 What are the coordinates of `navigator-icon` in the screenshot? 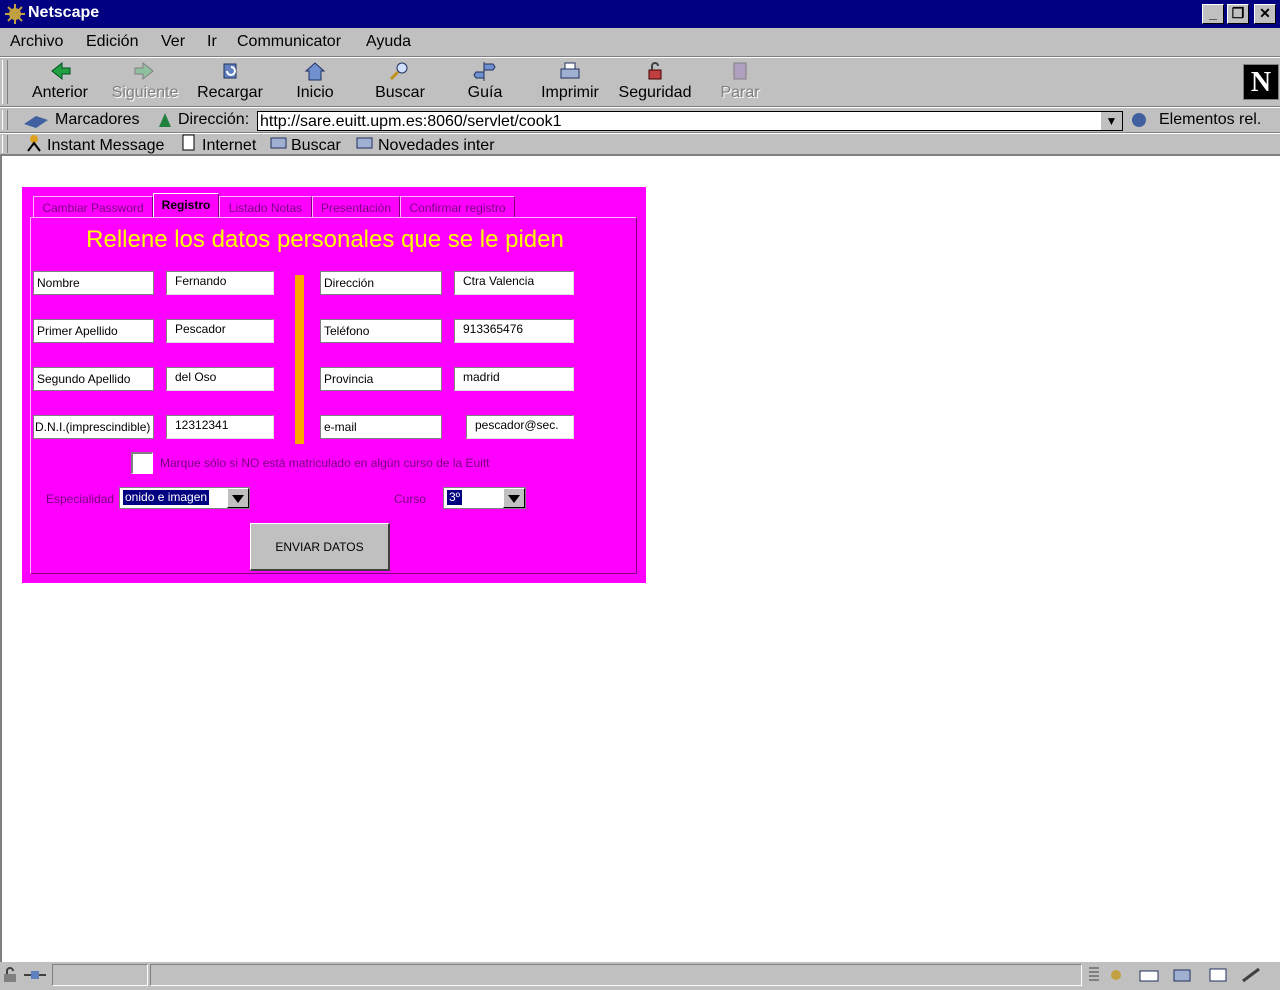 It's located at (1116, 975).